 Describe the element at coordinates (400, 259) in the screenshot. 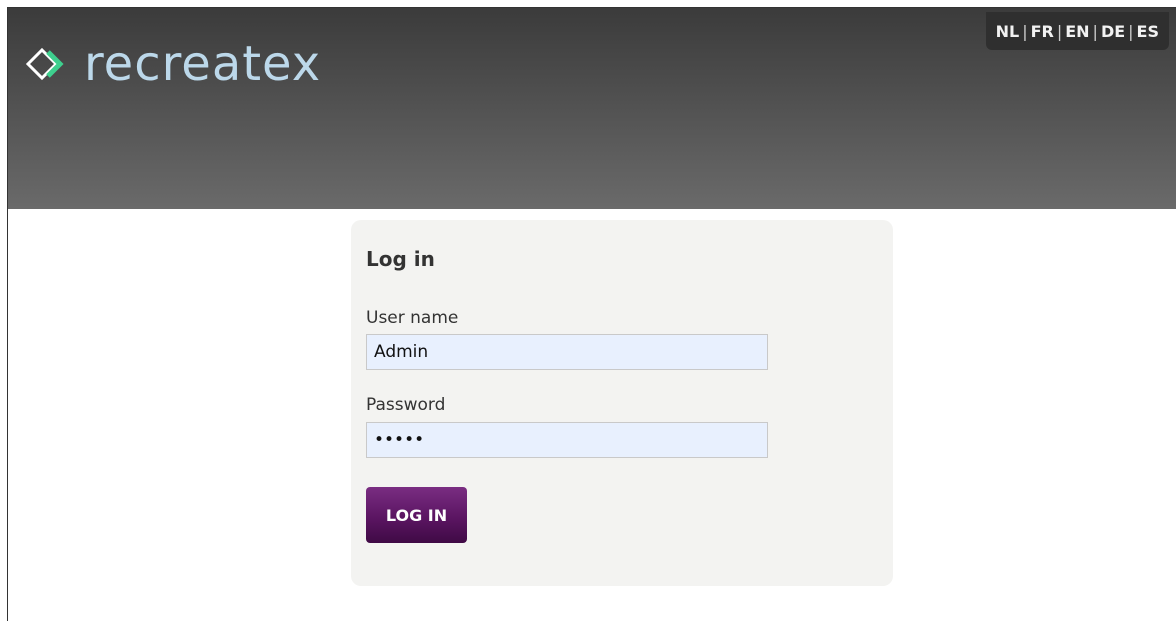

I see `login-title: Log in` at that location.